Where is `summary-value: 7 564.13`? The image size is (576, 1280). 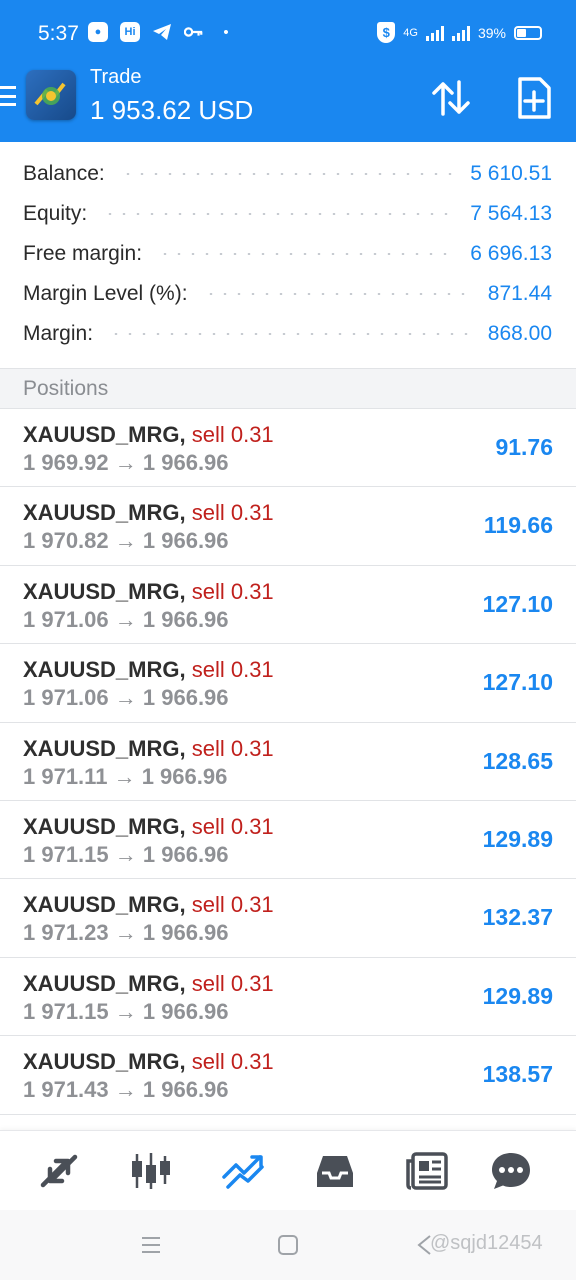 summary-value: 7 564.13 is located at coordinates (511, 213).